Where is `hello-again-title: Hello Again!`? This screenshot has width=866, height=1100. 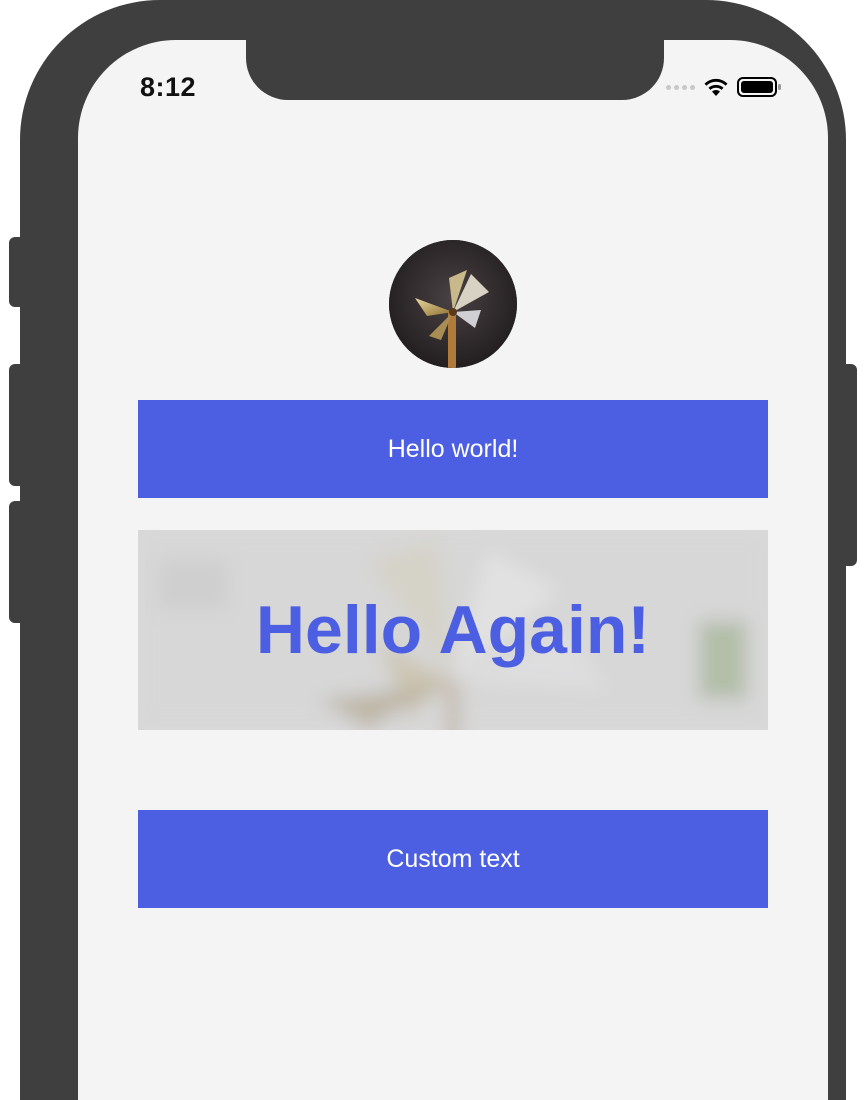 hello-again-title: Hello Again! is located at coordinates (453, 630).